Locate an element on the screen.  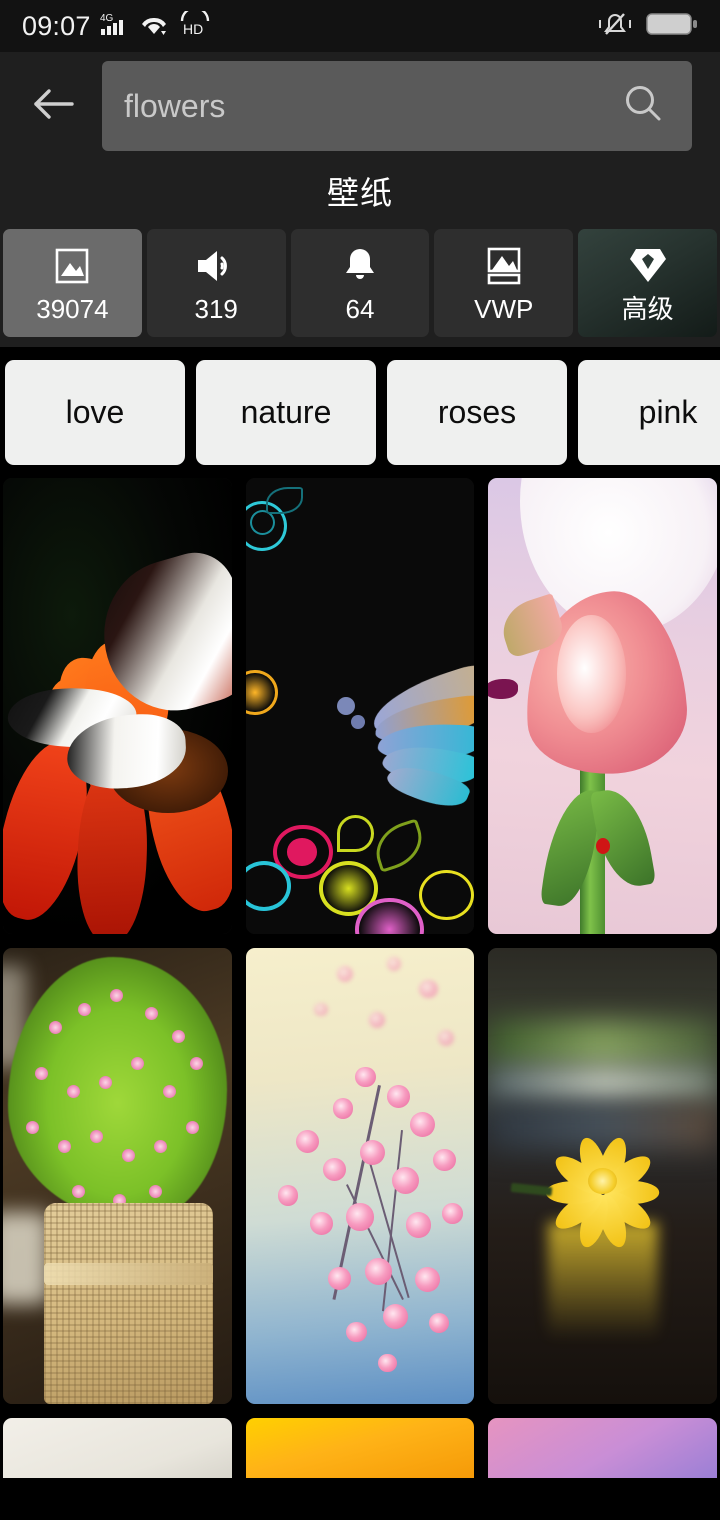
live-wallpaper-icon is located at coordinates (504, 266).